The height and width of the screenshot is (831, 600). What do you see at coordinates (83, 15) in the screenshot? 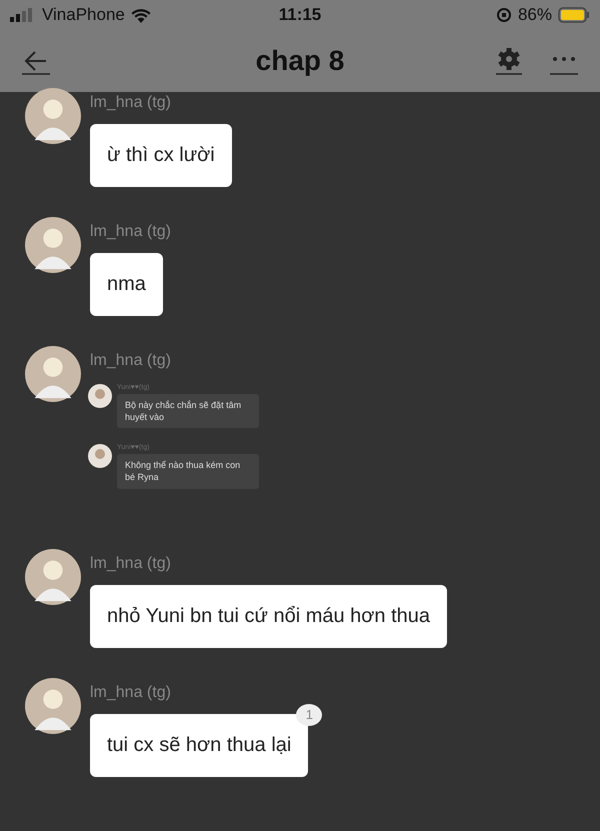
I see `carrier-name: VinaPhone` at bounding box center [83, 15].